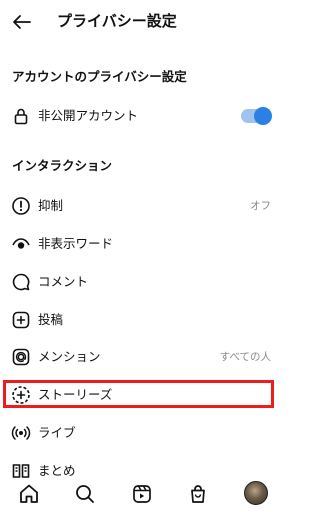 Image resolution: width=320 pixels, height=512 pixels. Describe the element at coordinates (198, 494) in the screenshot. I see `shop-icon` at that location.